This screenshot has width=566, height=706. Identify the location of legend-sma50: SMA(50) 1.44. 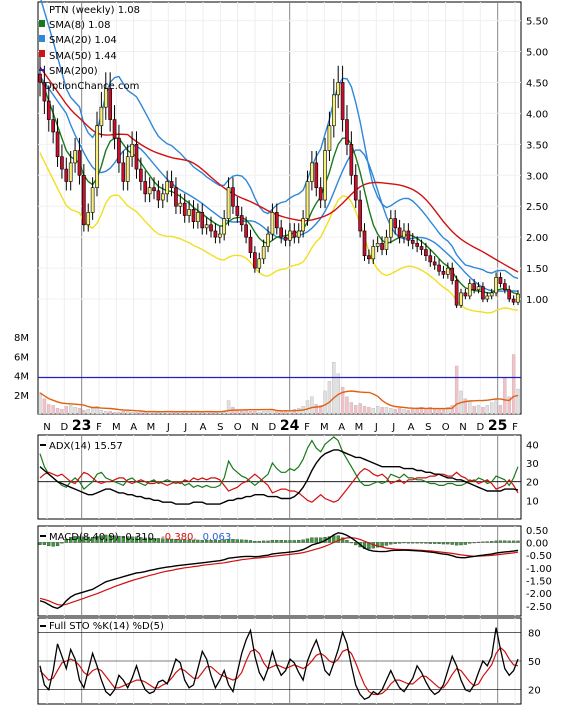
(83, 56).